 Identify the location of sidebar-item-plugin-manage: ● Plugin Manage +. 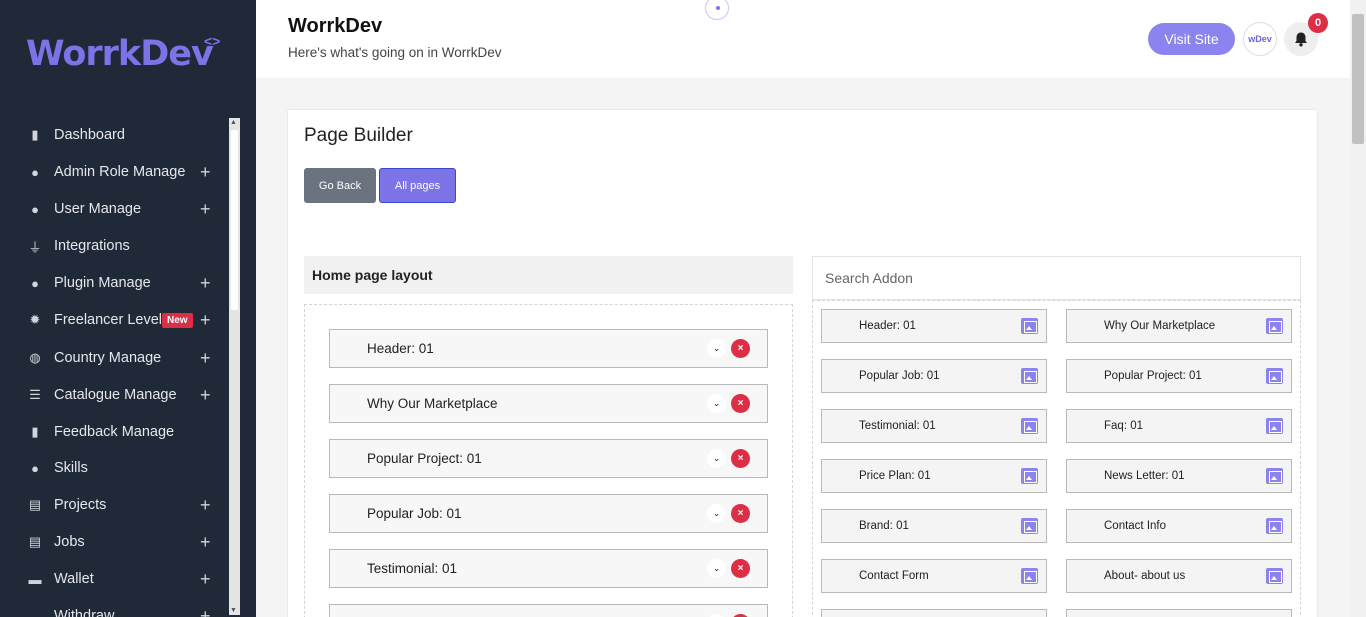
(114, 283).